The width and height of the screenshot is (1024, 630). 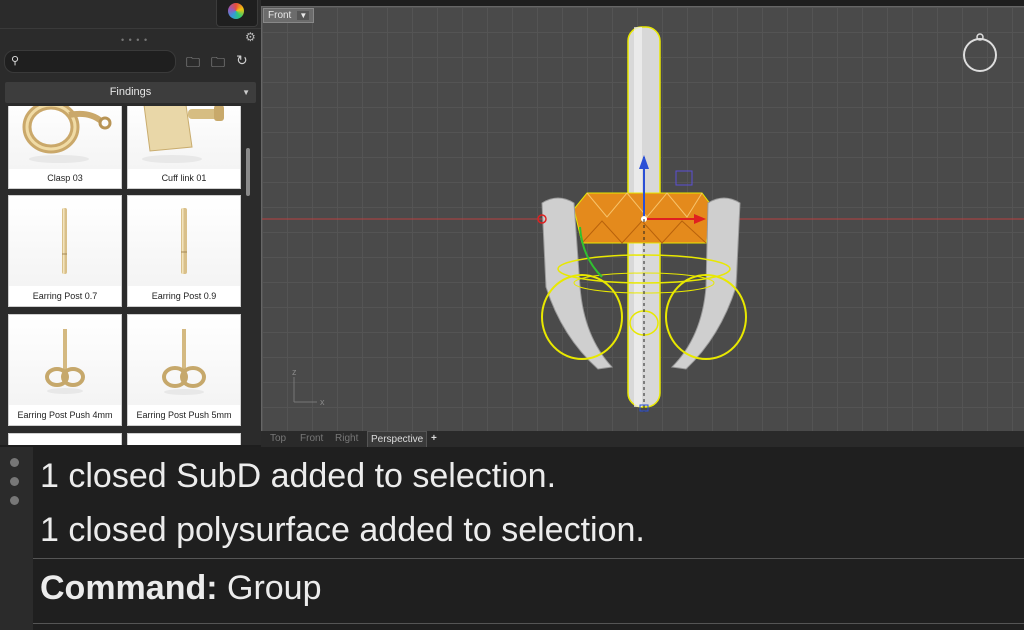 I want to click on library-item-clasp-03: Clasp 03, so click(x=65, y=147).